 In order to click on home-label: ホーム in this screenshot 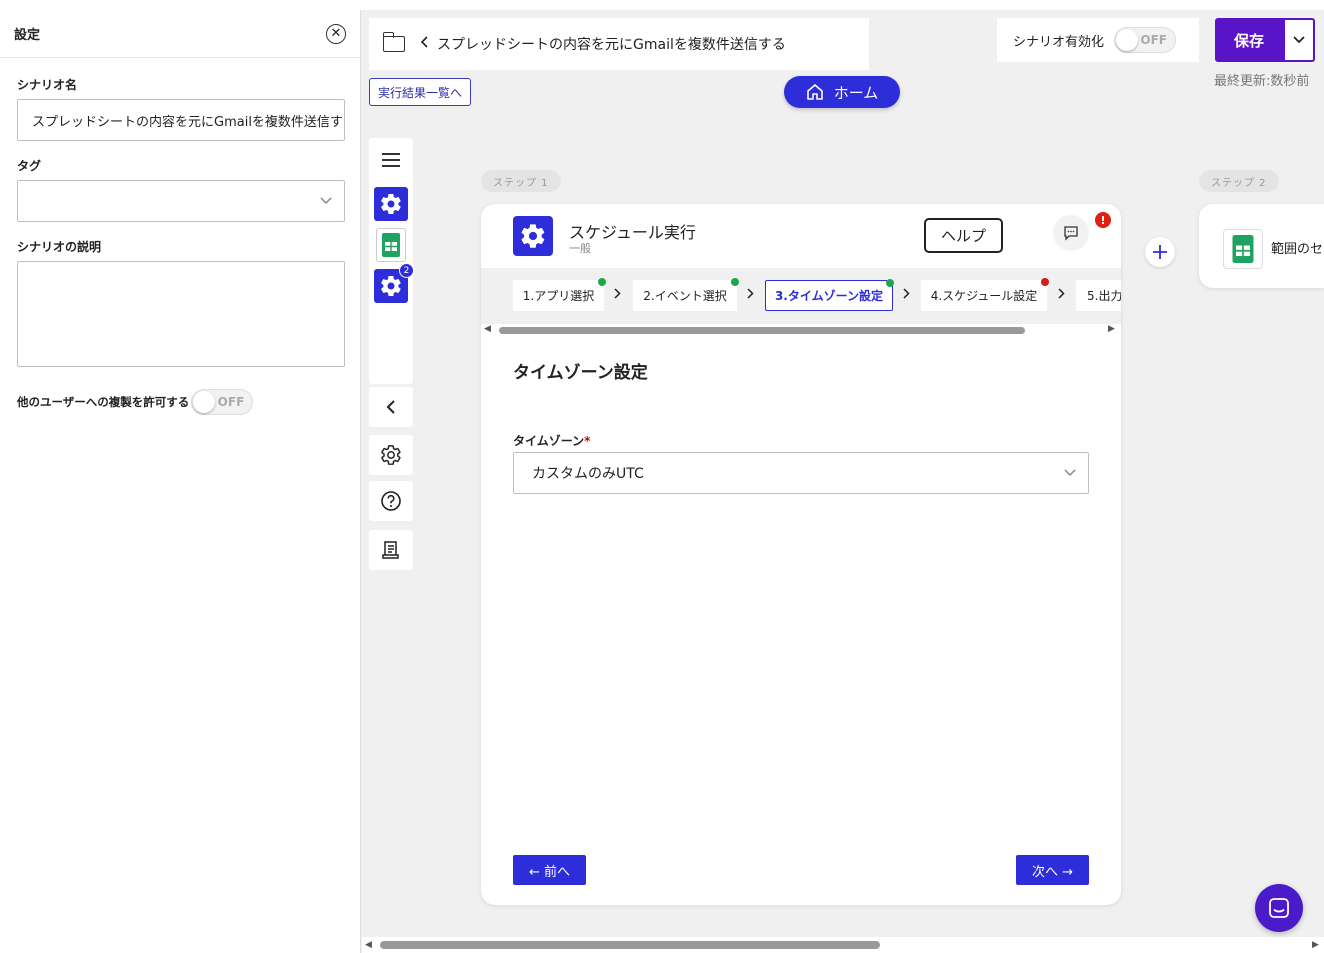, I will do `click(856, 92)`.